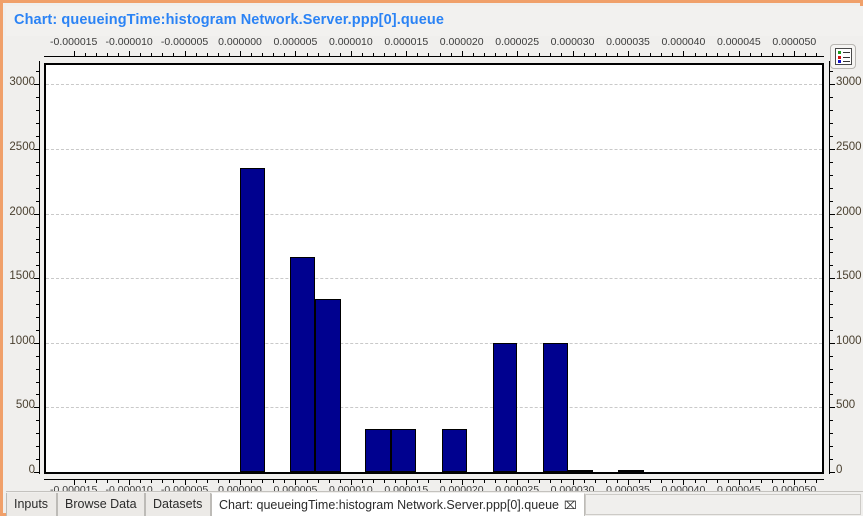 The width and height of the screenshot is (863, 518). What do you see at coordinates (568, 506) in the screenshot?
I see `close-icon: ⌧` at bounding box center [568, 506].